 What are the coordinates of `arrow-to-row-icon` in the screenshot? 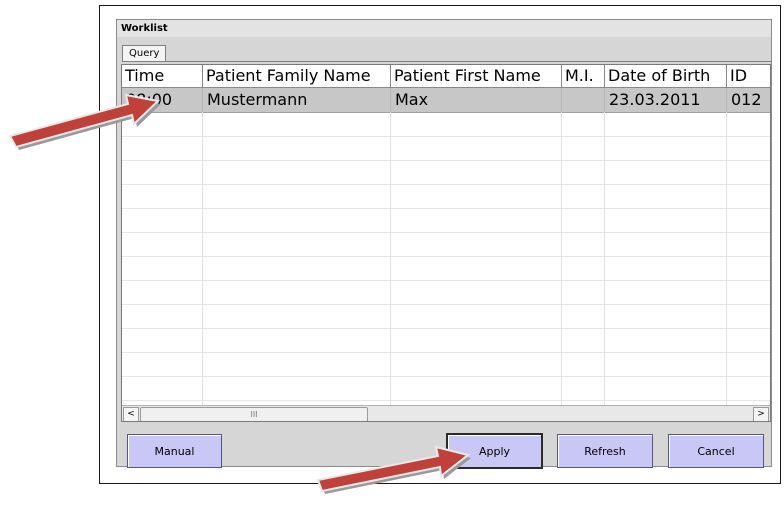 It's located at (84, 121).